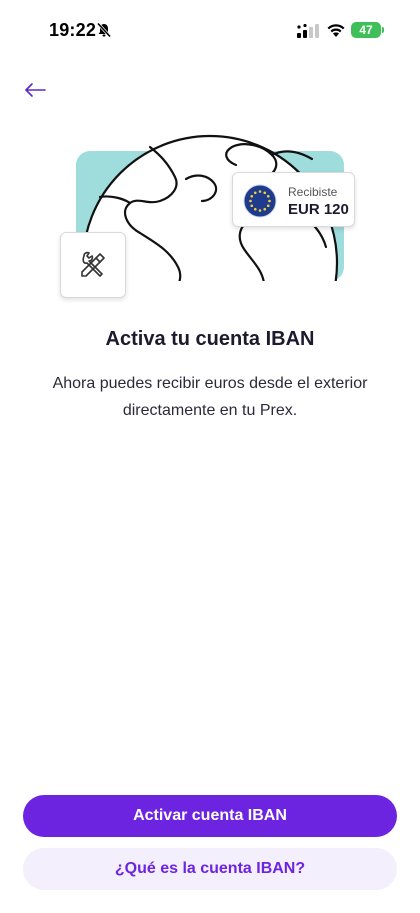 The width and height of the screenshot is (420, 913). I want to click on page-title: Activa tu cuenta IBAN, so click(210, 339).